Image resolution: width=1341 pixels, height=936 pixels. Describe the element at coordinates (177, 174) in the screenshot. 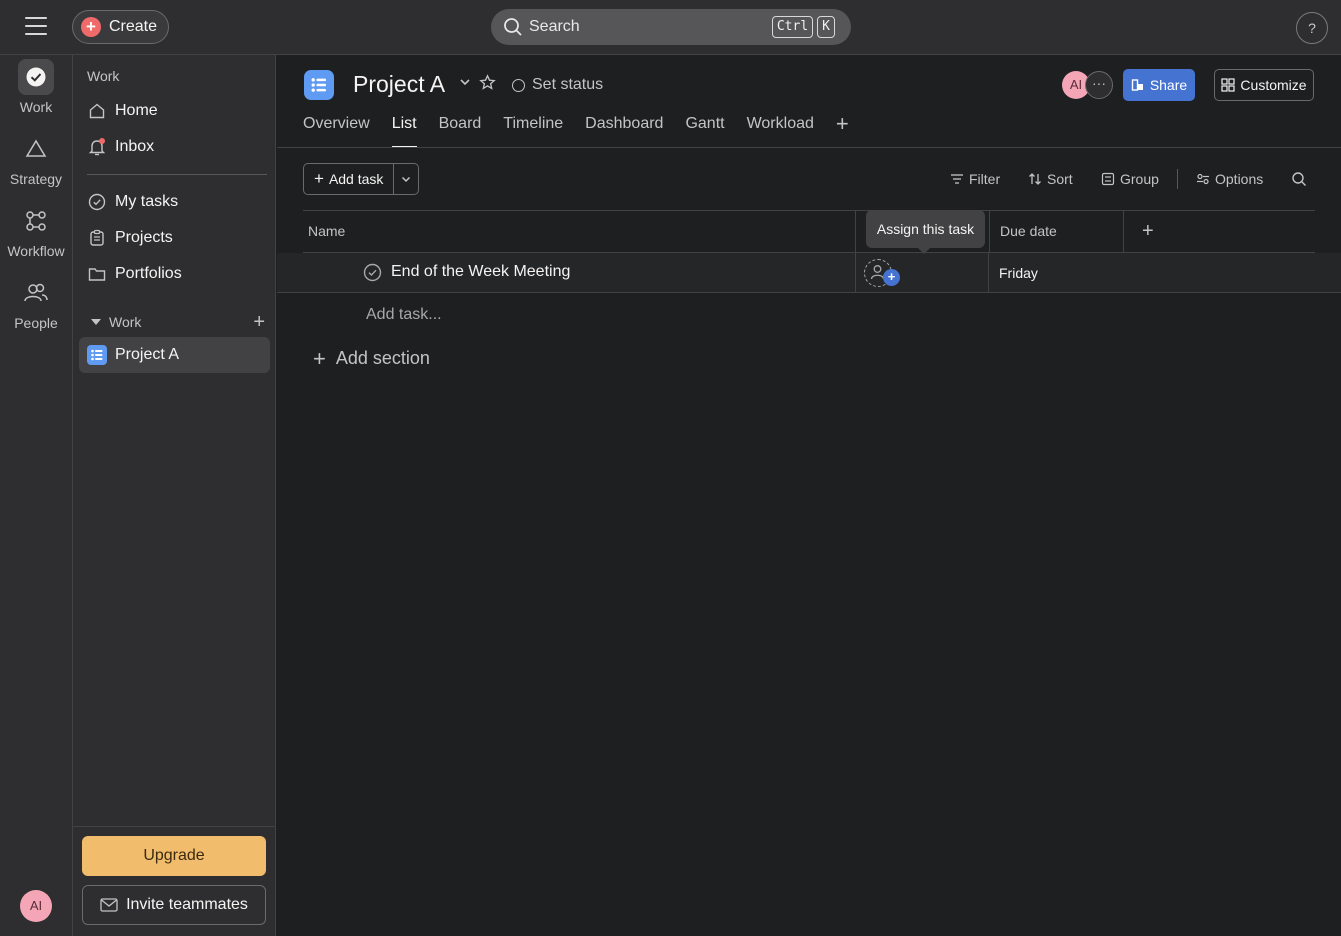

I see `sidebar-divider` at that location.